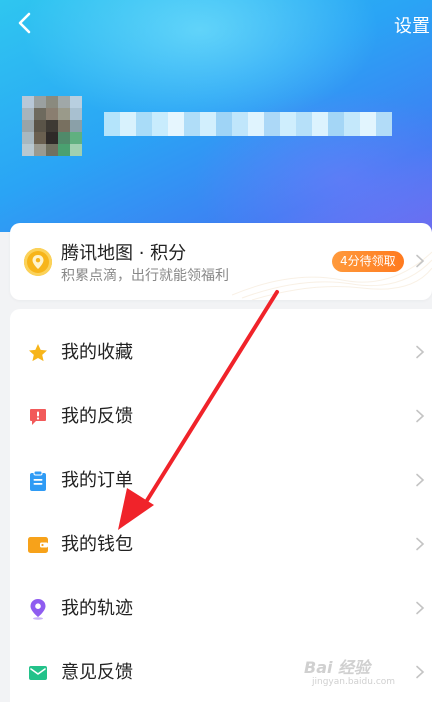 This screenshot has width=432, height=702. What do you see at coordinates (221, 609) in the screenshot?
I see `menu-item-track: 我的轨迹` at bounding box center [221, 609].